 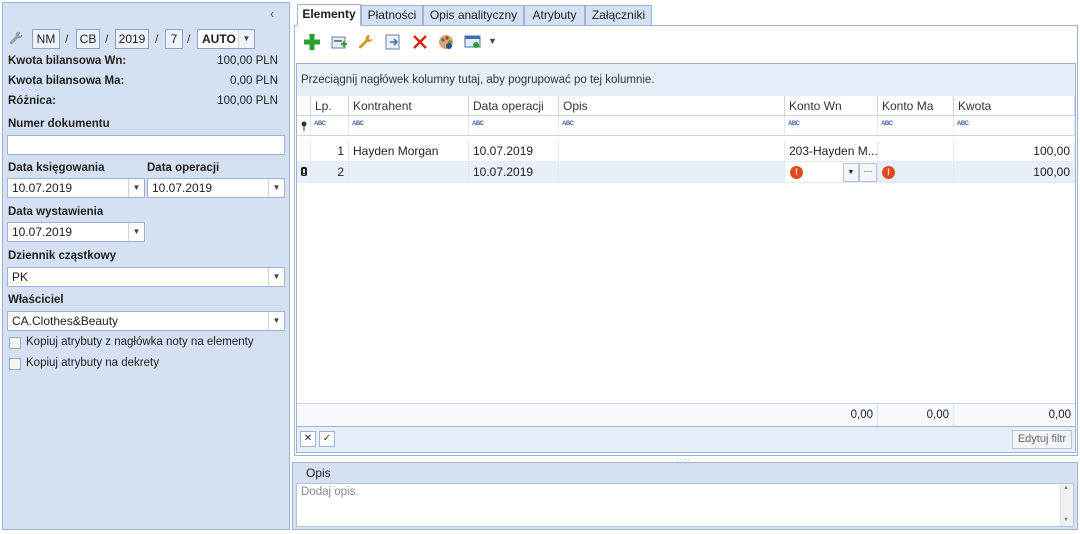 What do you see at coordinates (330, 151) in the screenshot?
I see `cell-lp: 1` at bounding box center [330, 151].